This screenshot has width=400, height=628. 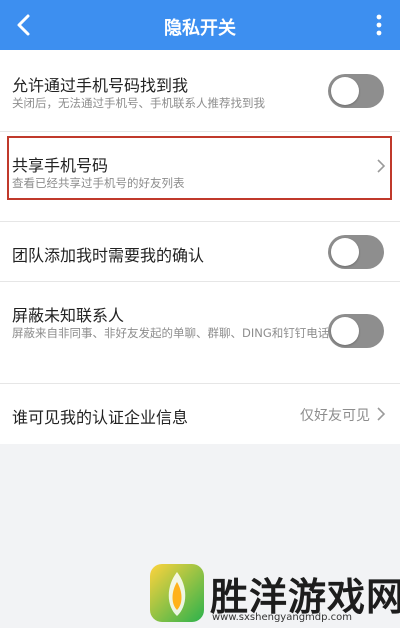 What do you see at coordinates (275, 593) in the screenshot?
I see `watermark: 胜洋游戏网 www.sxshengyangmdp.com` at bounding box center [275, 593].